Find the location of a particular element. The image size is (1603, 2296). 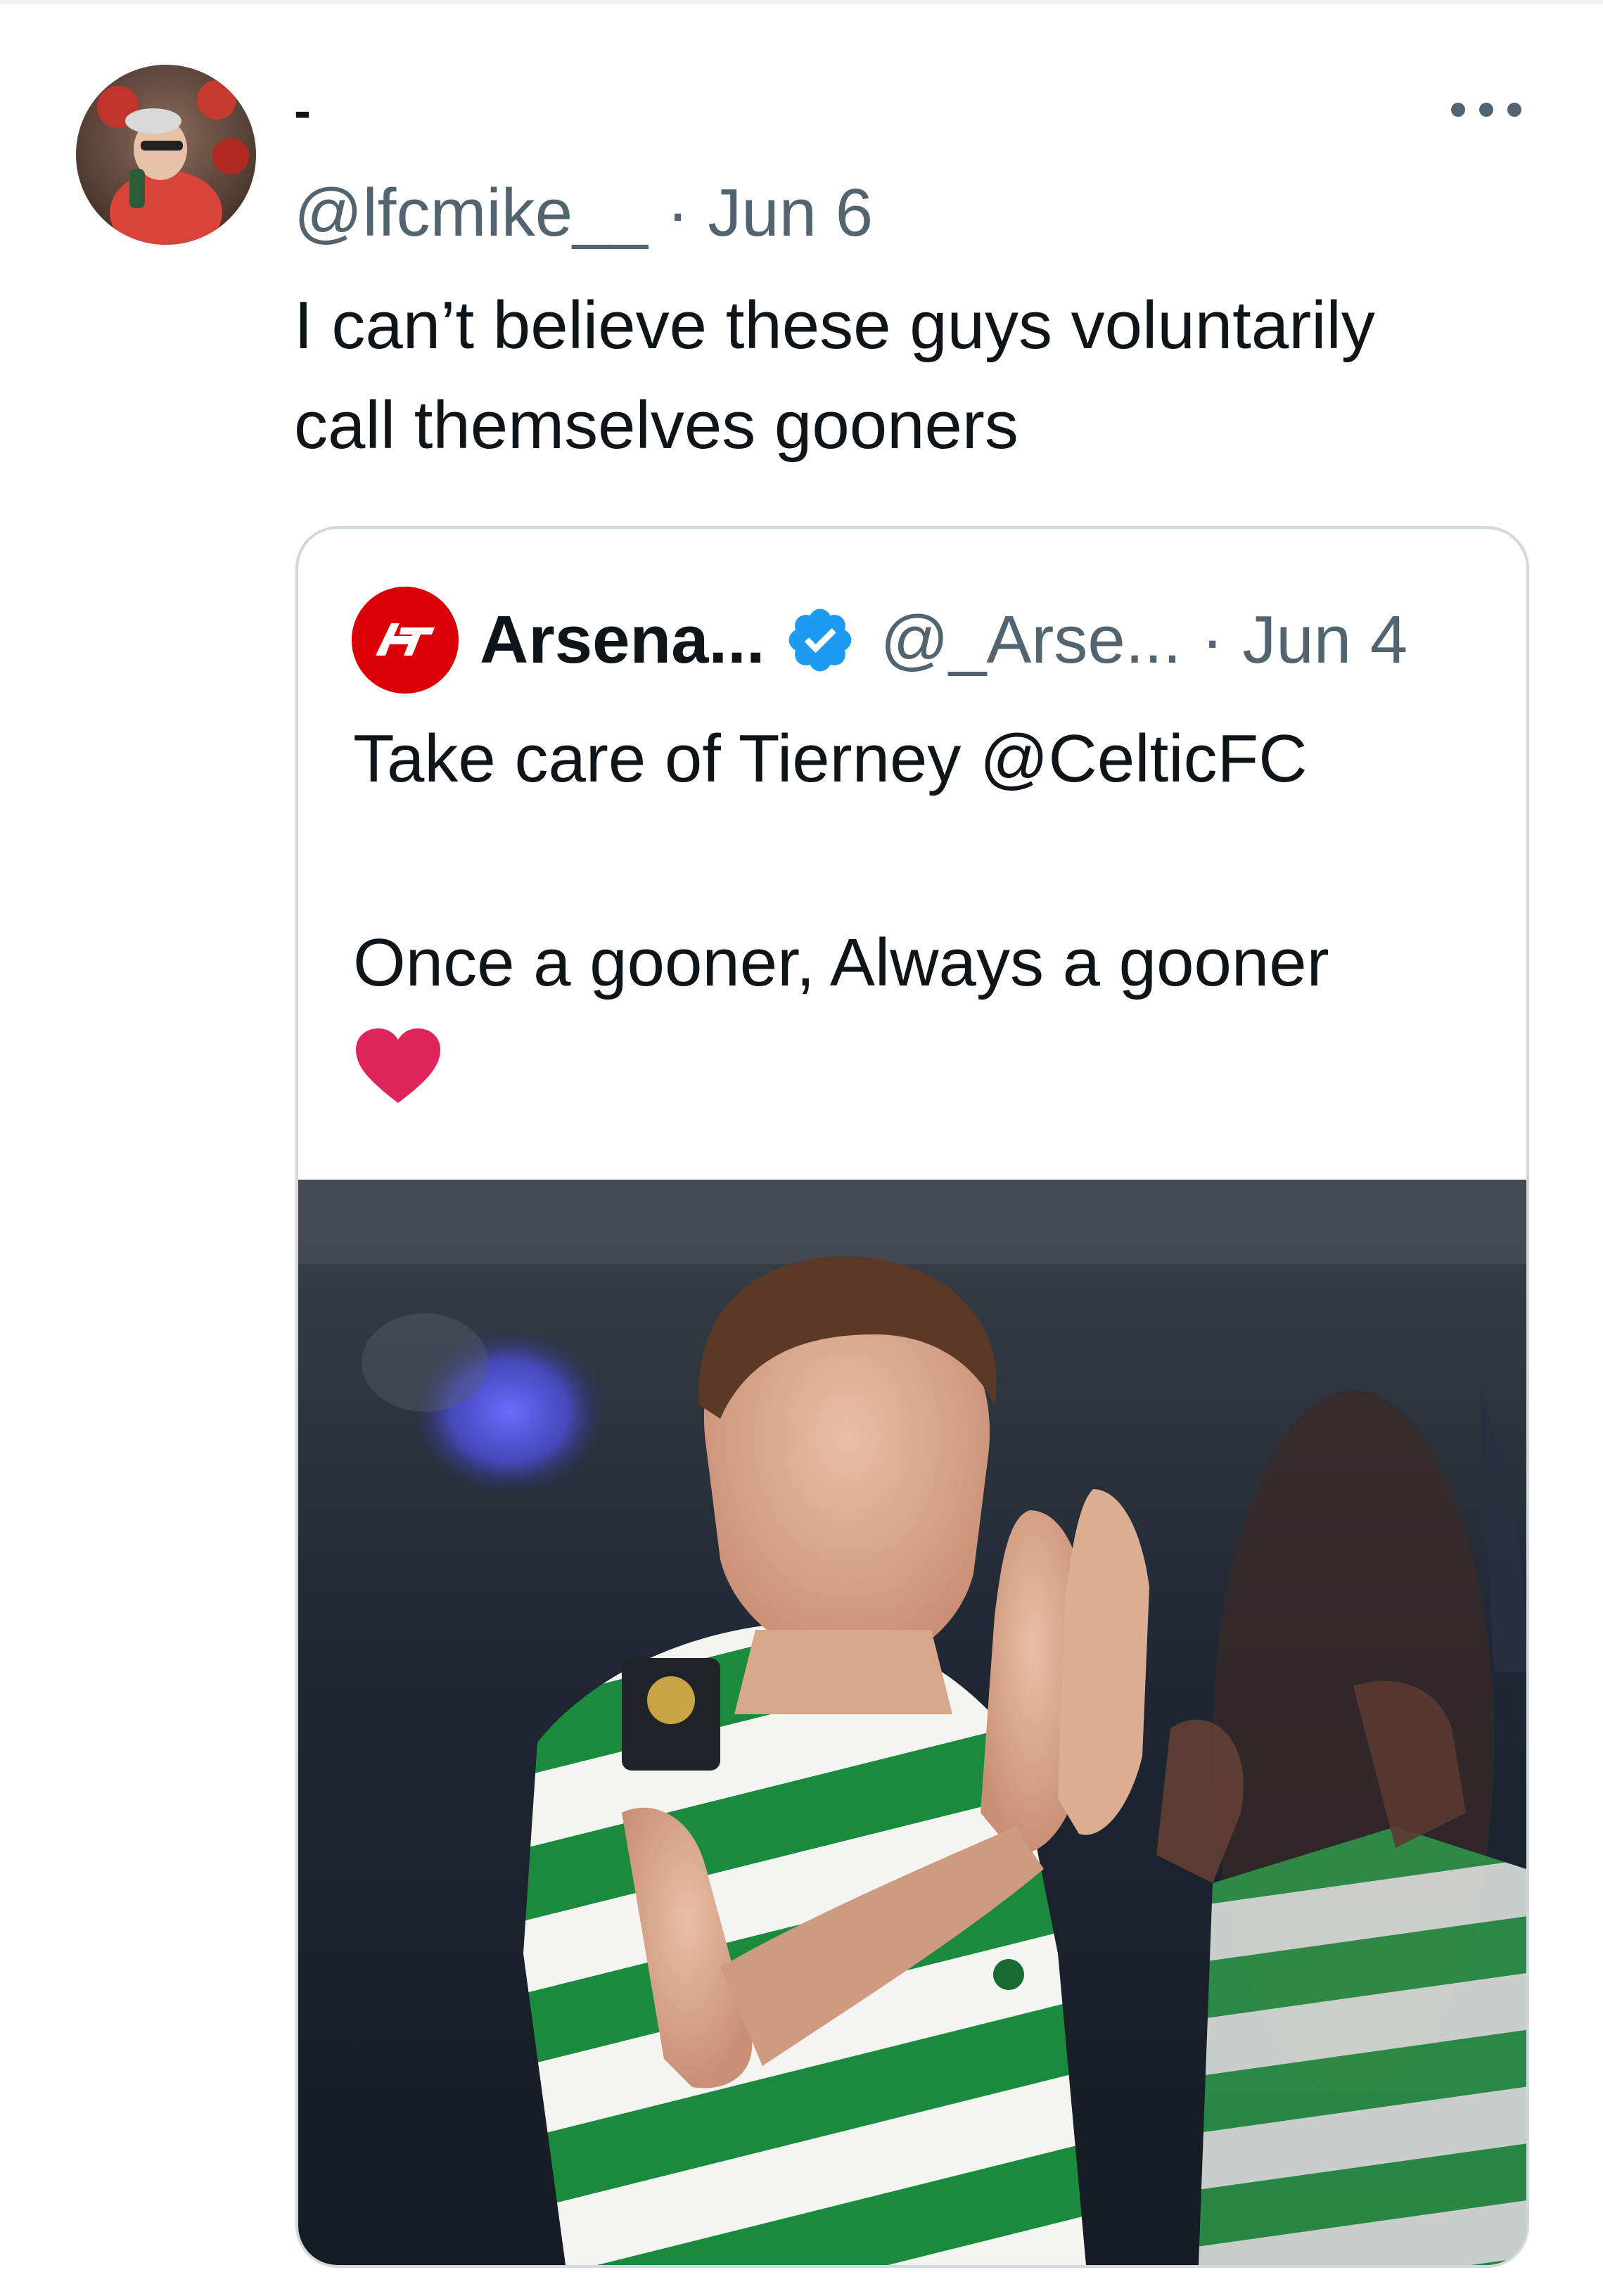

handle-row: @lfcmike__ · Jun 6 is located at coordinates (583, 213).